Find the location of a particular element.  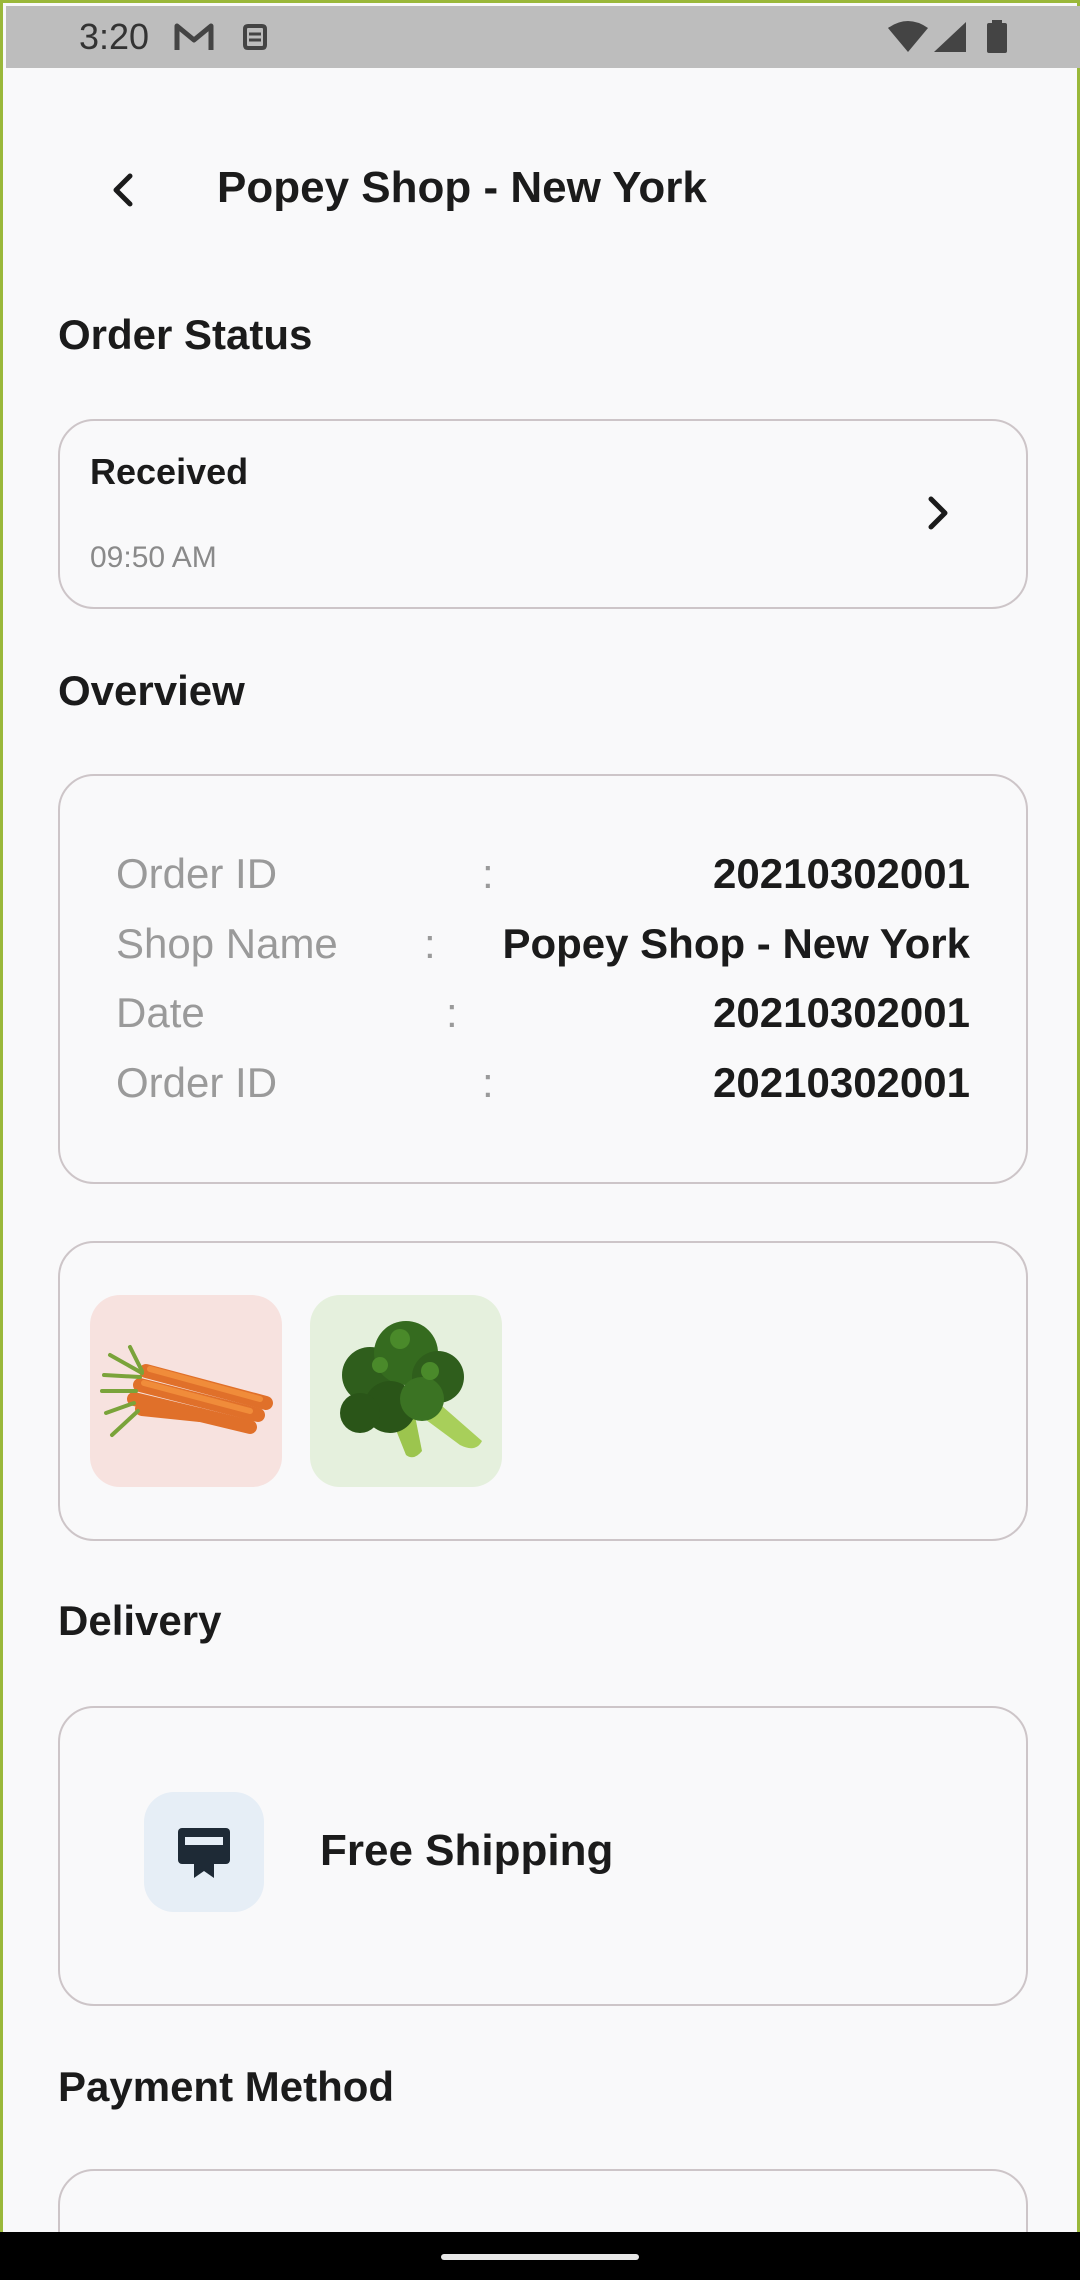

carrot-image is located at coordinates (186, 1391).